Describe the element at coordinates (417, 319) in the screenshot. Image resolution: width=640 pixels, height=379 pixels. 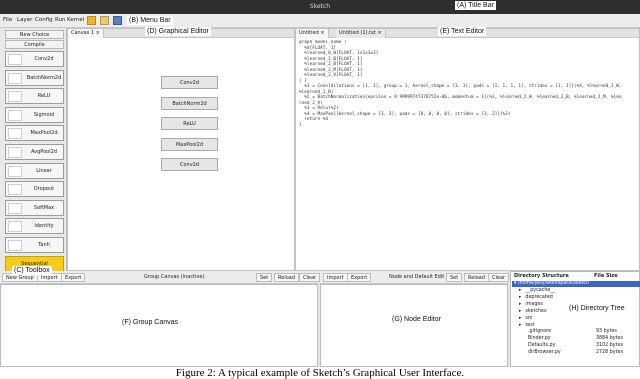
I see `annotation-node-editor: (G) Node Editor` at that location.